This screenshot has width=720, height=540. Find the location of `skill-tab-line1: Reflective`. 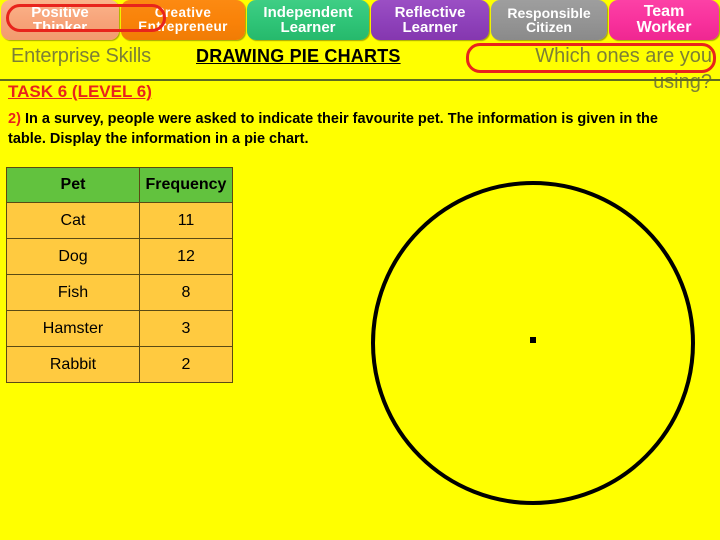

skill-tab-line1: Reflective is located at coordinates (430, 12).